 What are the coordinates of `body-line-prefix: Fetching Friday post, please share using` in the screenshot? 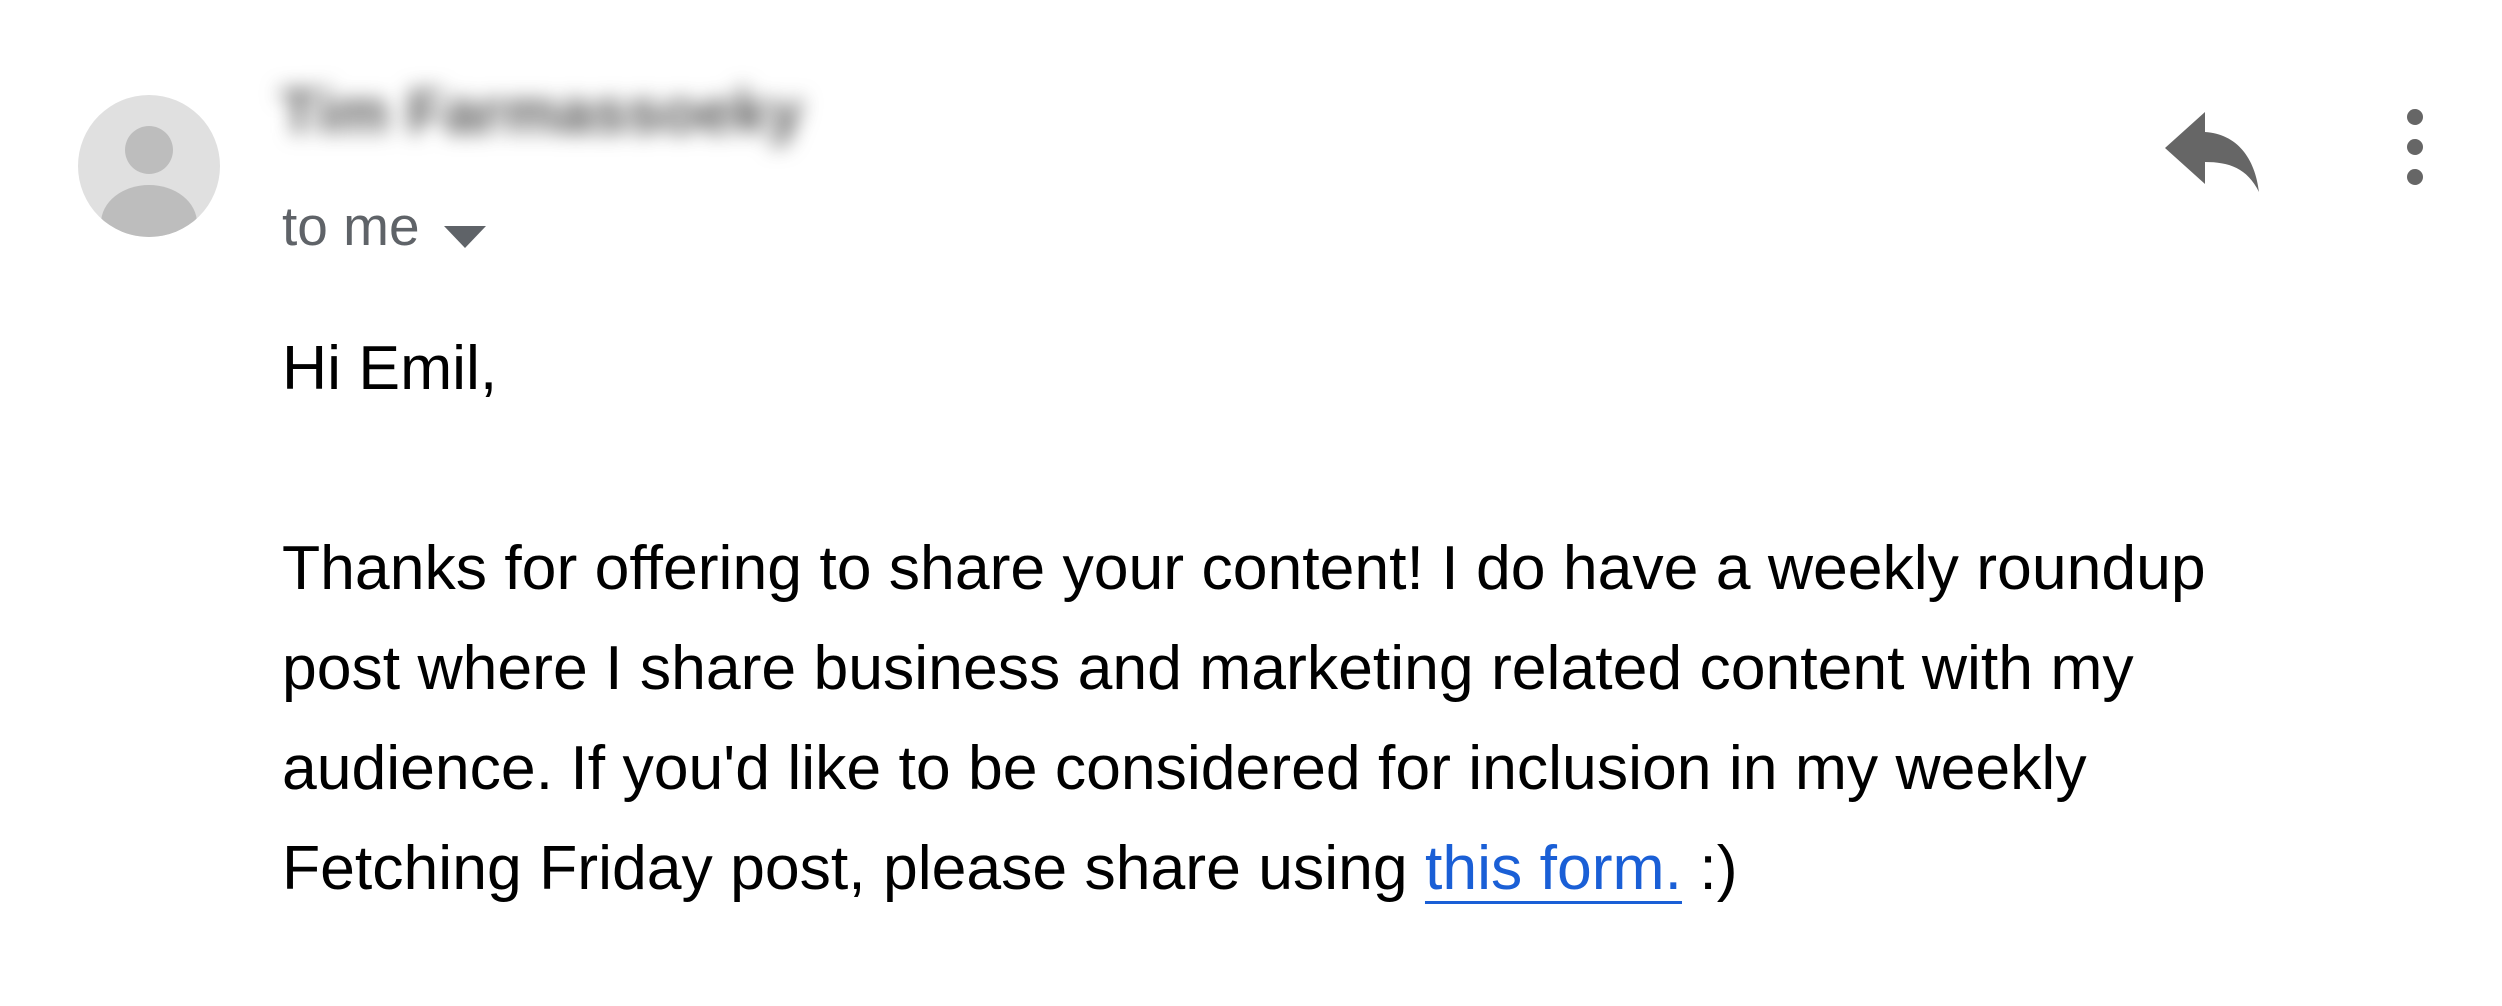 It's located at (853, 868).